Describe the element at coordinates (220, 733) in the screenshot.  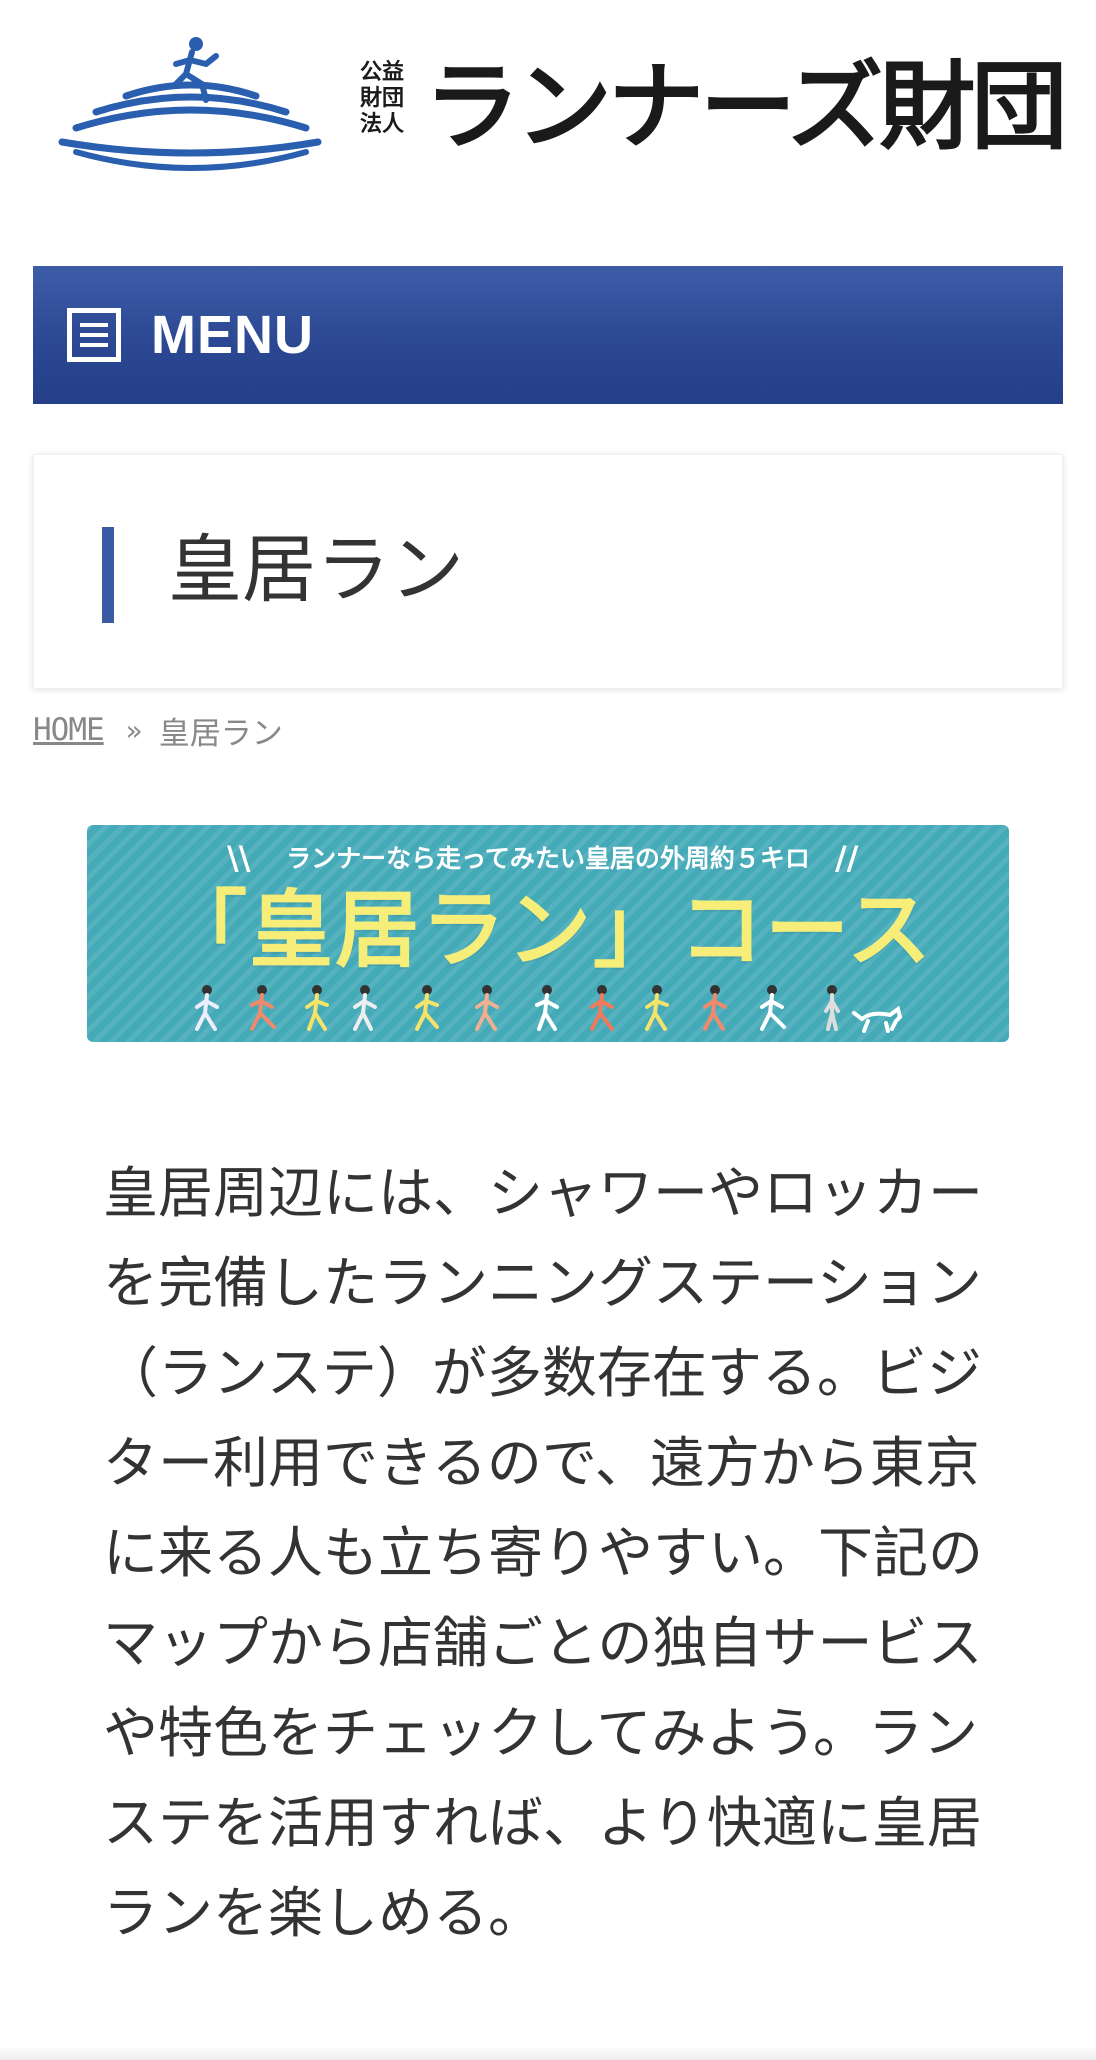
I see `breadcrumb-current: 皇居ラン` at that location.